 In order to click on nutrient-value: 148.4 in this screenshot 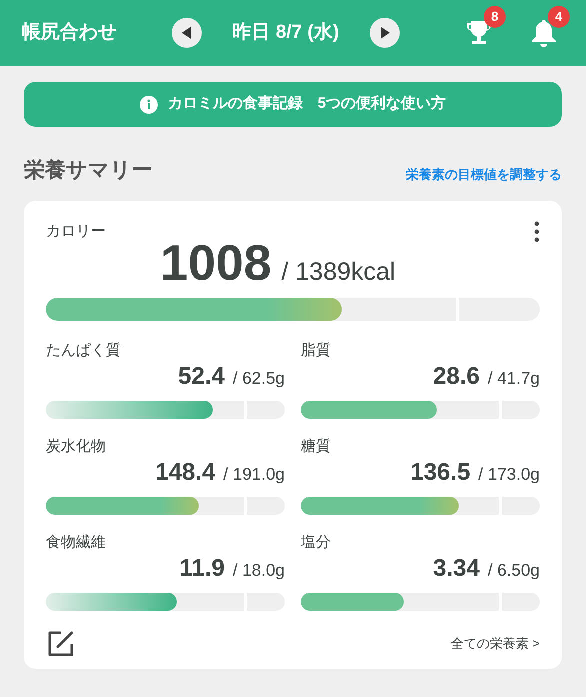, I will do `click(185, 473)`.